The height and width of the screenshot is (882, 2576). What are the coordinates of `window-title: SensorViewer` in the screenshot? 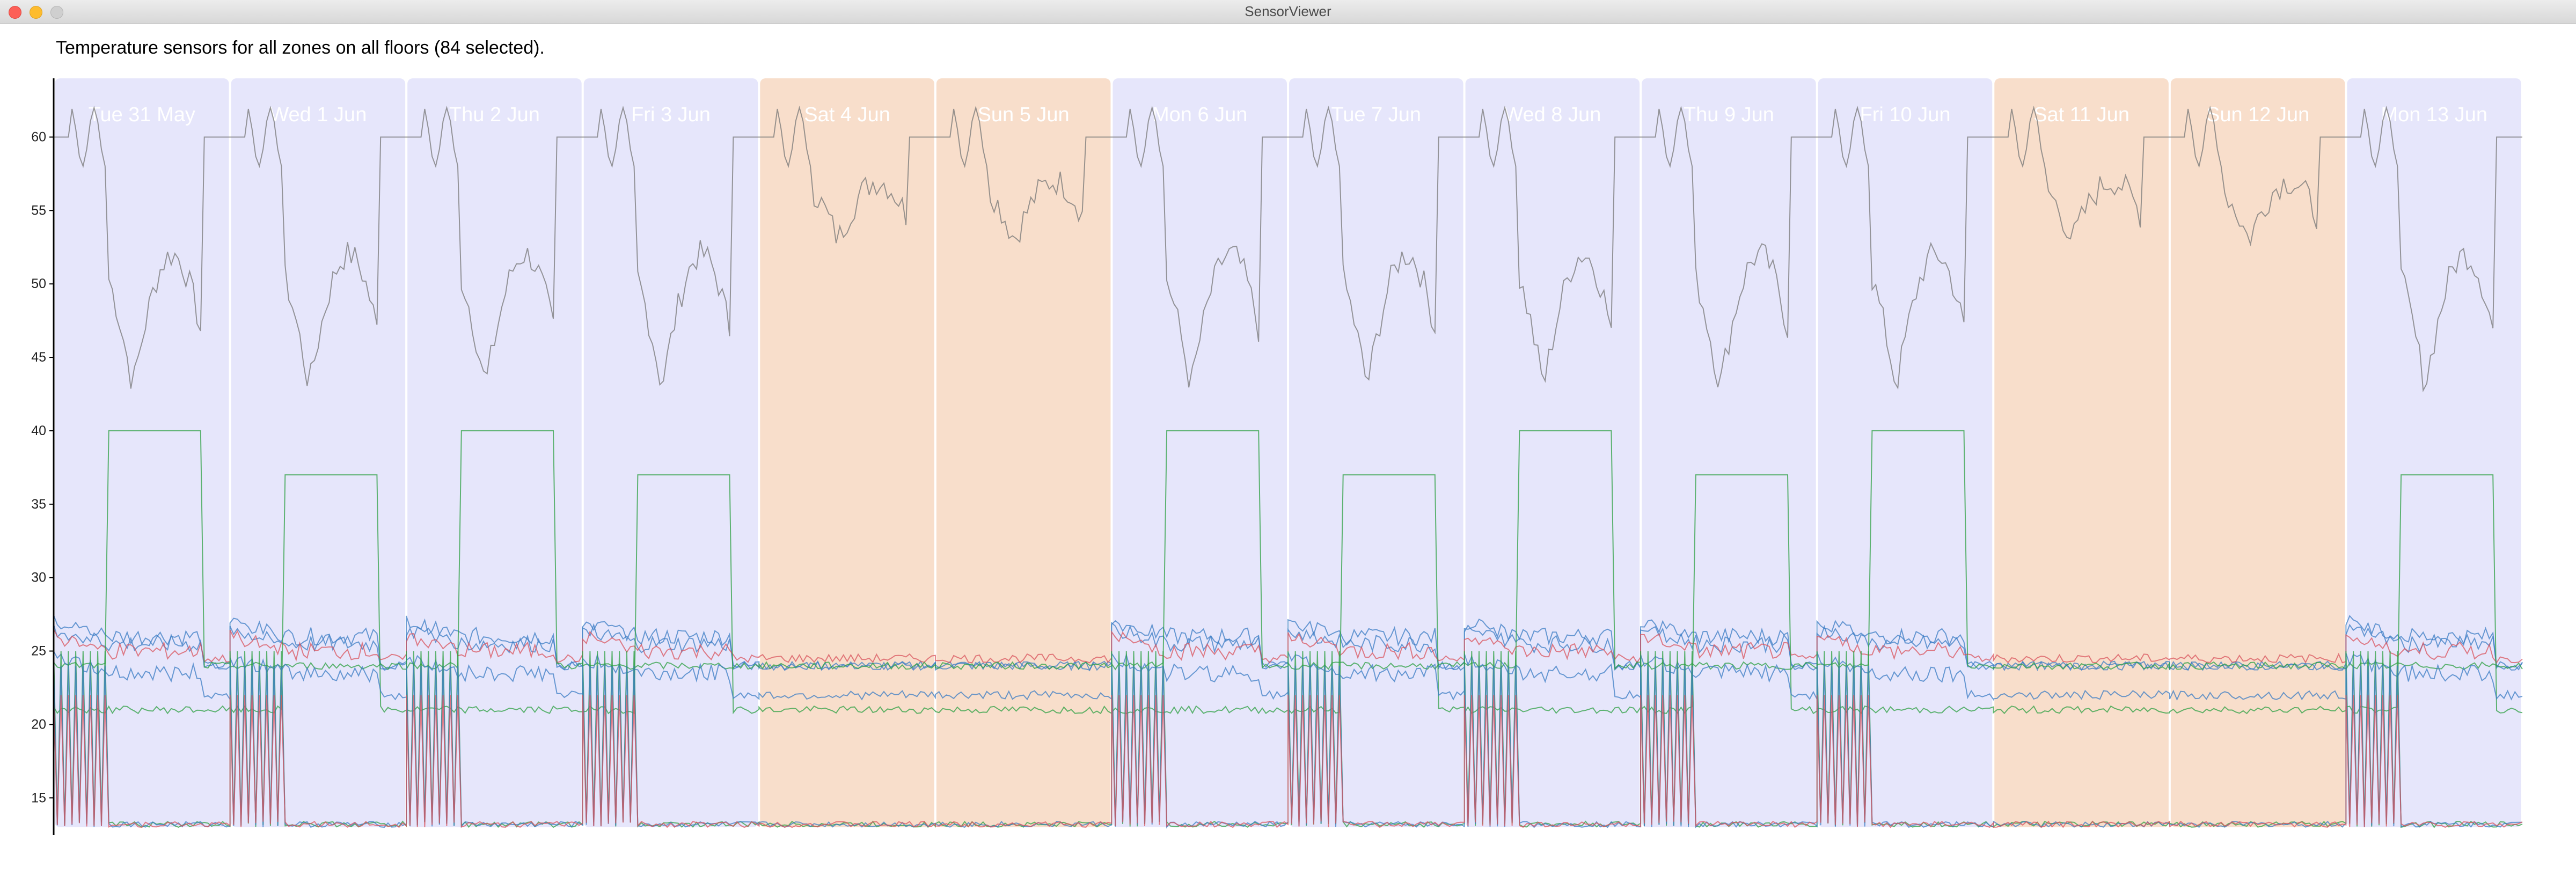 It's located at (1288, 11).